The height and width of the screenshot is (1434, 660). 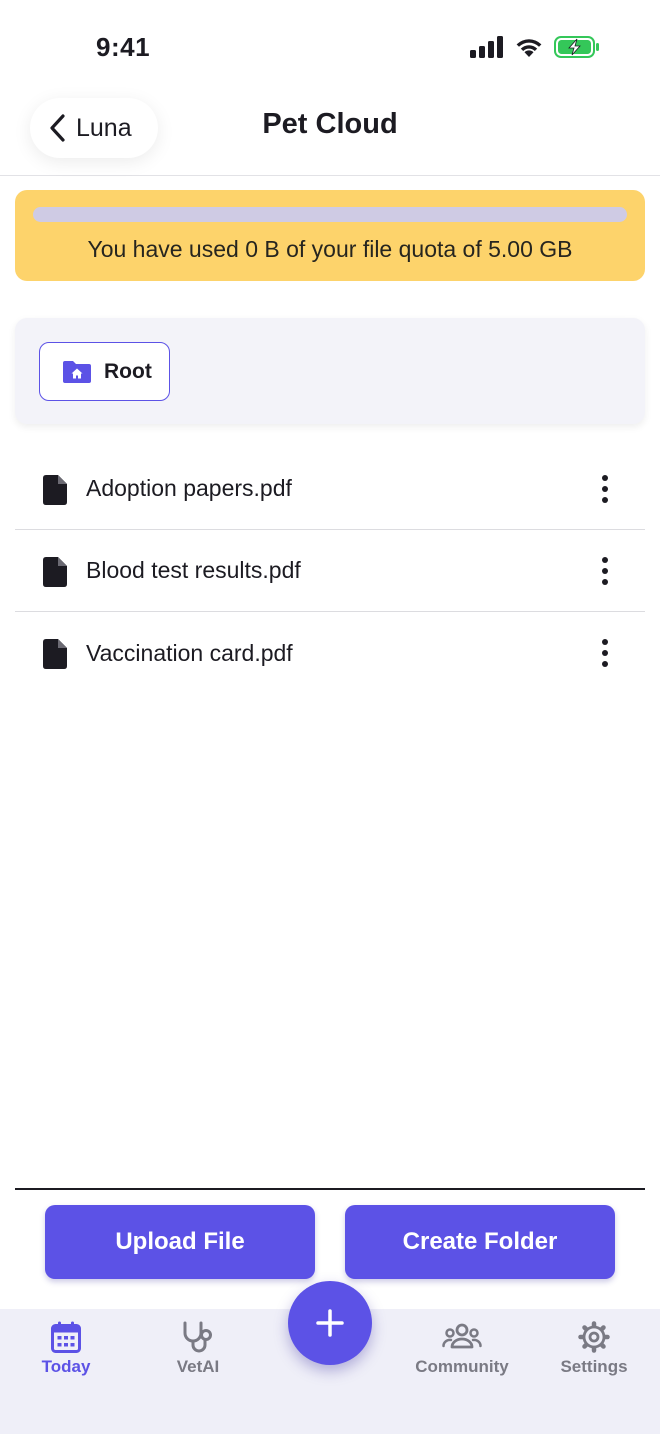 I want to click on status-time: 9:41, so click(x=123, y=47).